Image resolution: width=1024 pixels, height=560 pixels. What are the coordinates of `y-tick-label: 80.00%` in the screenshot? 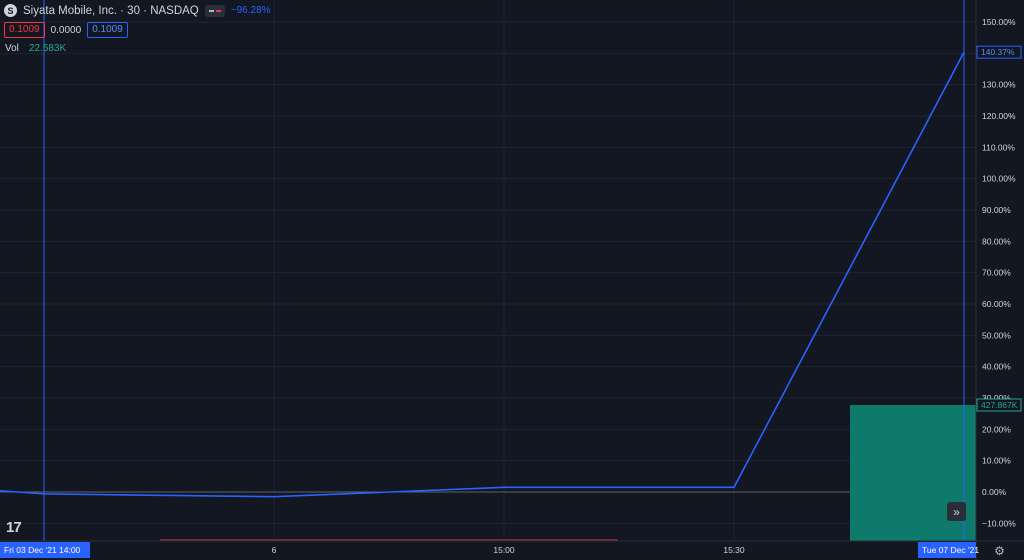 It's located at (996, 241).